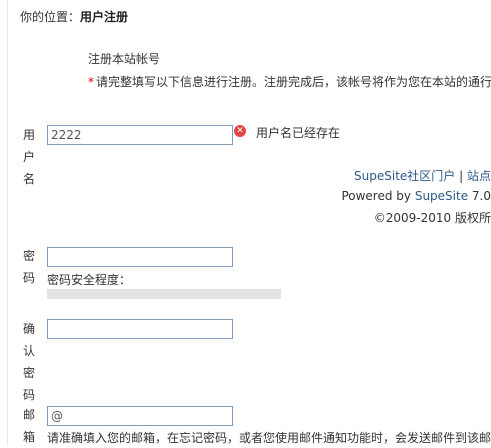 The image size is (491, 448). What do you see at coordinates (240, 131) in the screenshot?
I see `error-icon: ✕` at bounding box center [240, 131].